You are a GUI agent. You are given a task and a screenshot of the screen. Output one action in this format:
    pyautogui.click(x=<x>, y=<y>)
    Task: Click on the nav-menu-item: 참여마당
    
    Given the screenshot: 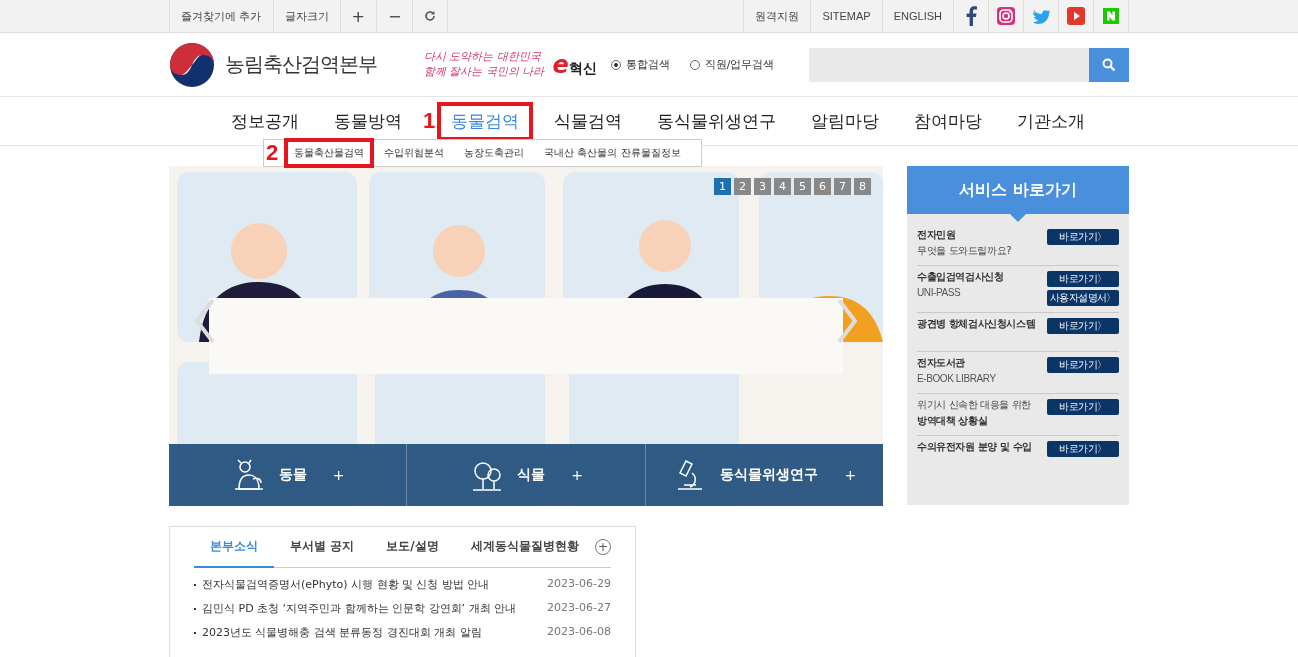 What is the action you would take?
    pyautogui.click(x=947, y=121)
    